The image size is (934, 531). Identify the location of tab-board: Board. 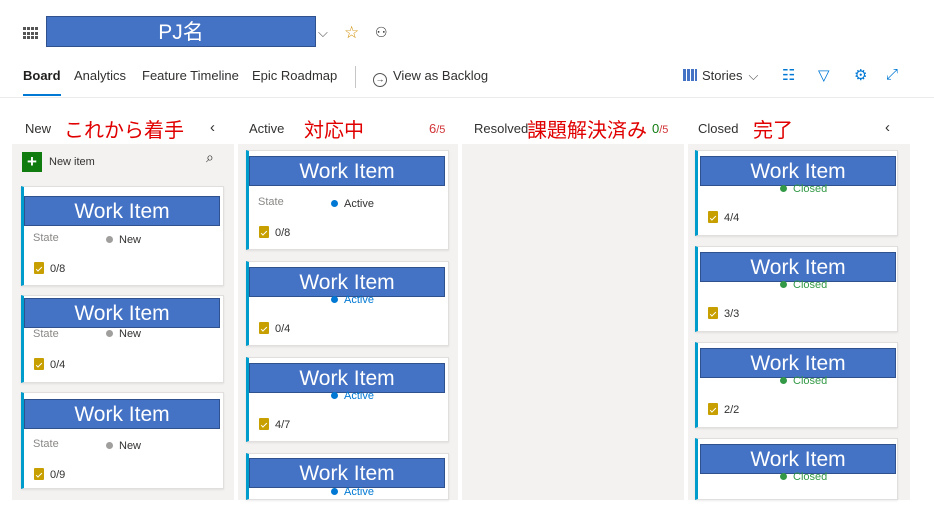
(42, 82).